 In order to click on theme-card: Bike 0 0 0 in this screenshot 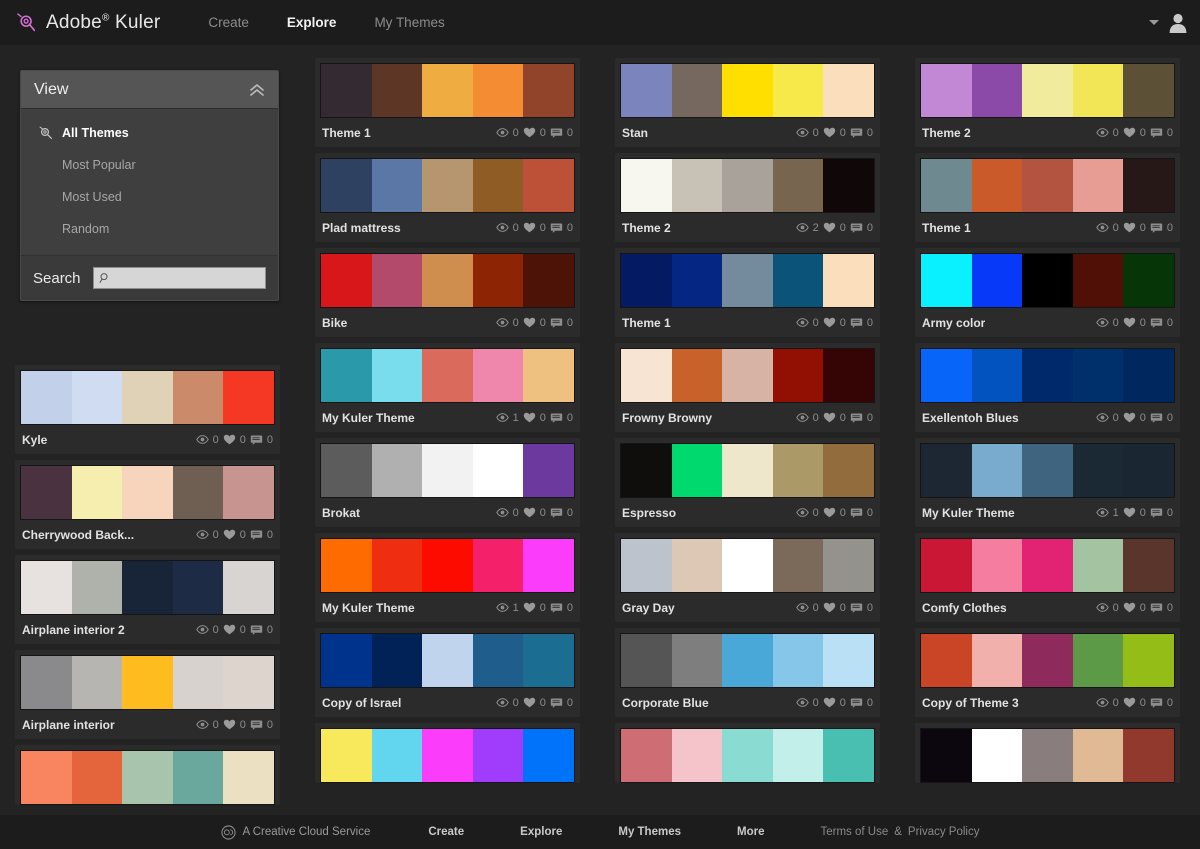, I will do `click(447, 292)`.